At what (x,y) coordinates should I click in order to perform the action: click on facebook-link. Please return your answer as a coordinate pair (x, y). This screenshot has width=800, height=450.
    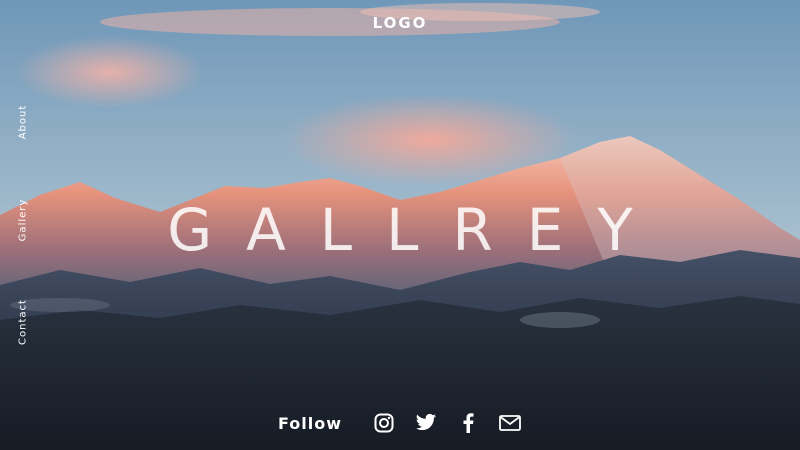
    Looking at the image, I should click on (468, 423).